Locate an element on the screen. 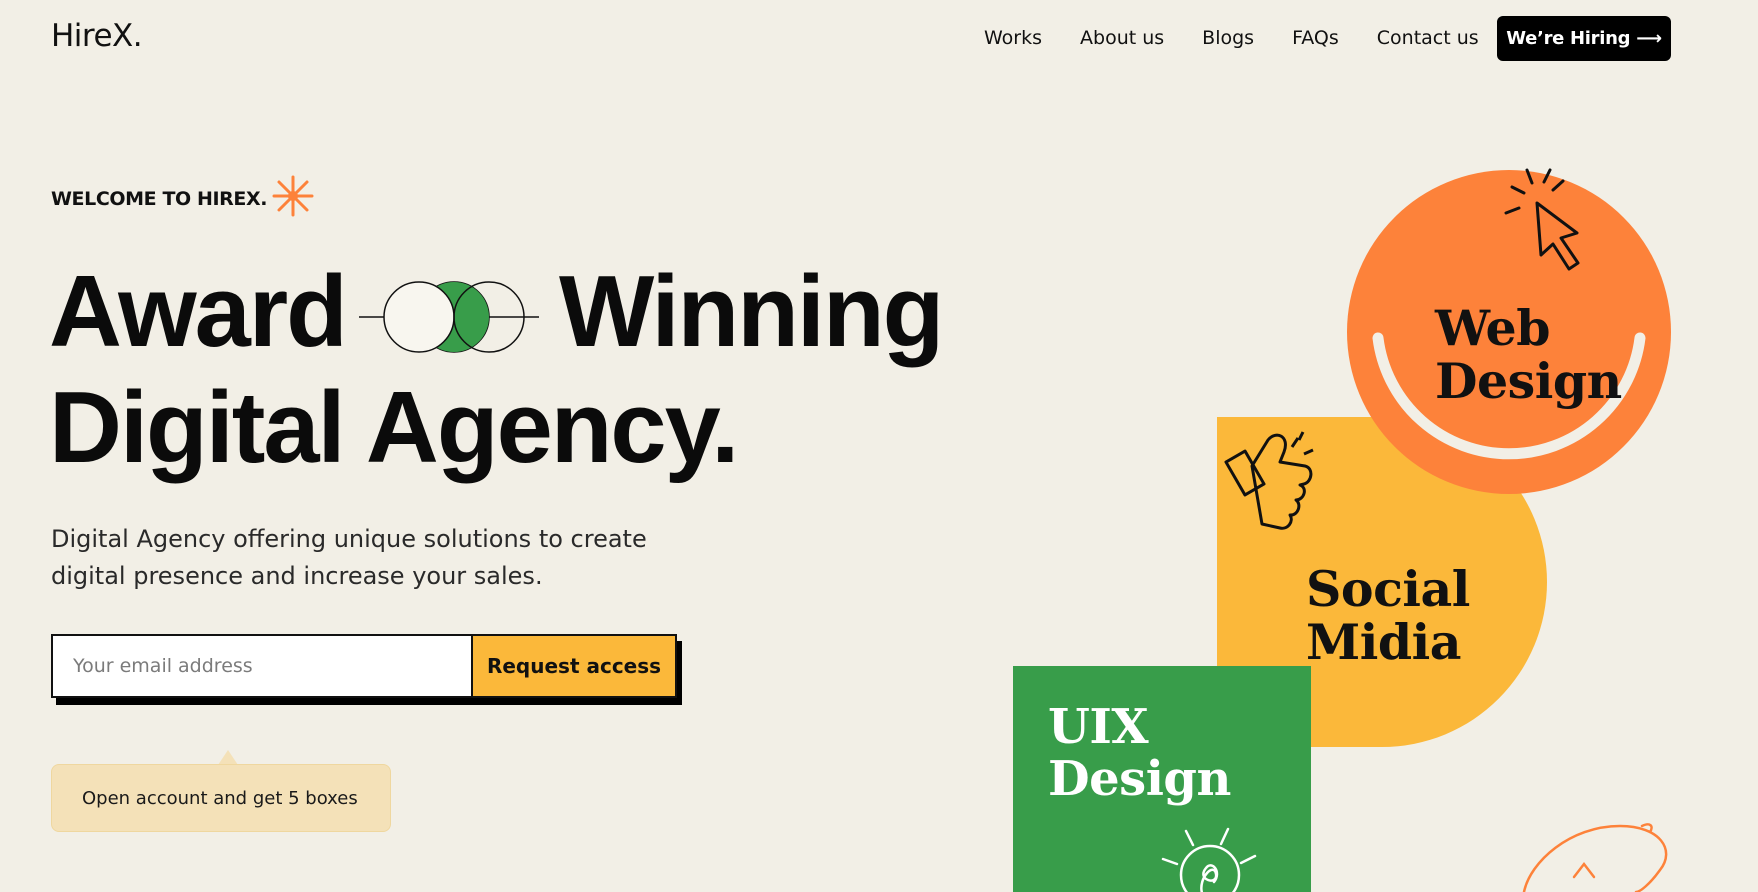  uix-design-line-2: Design is located at coordinates (1139, 778).